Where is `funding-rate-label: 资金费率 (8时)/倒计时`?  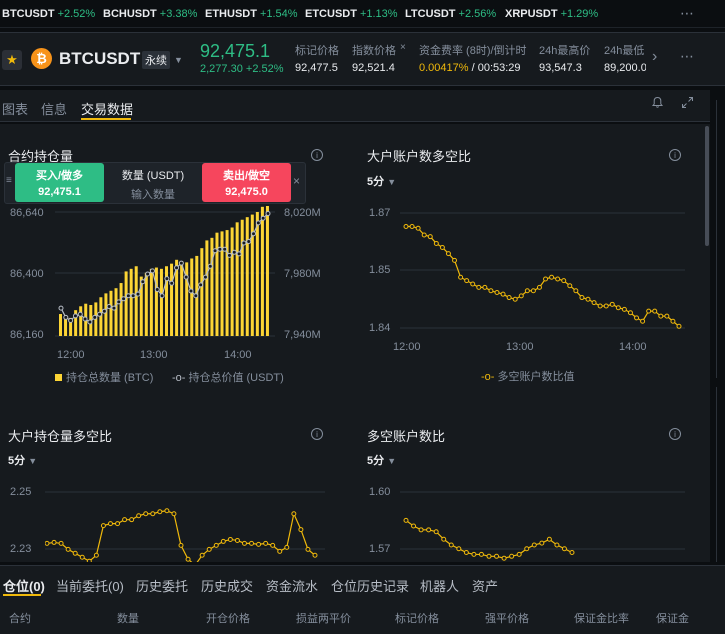
funding-rate-label: 资金费率 (8时)/倒计时 is located at coordinates (473, 51).